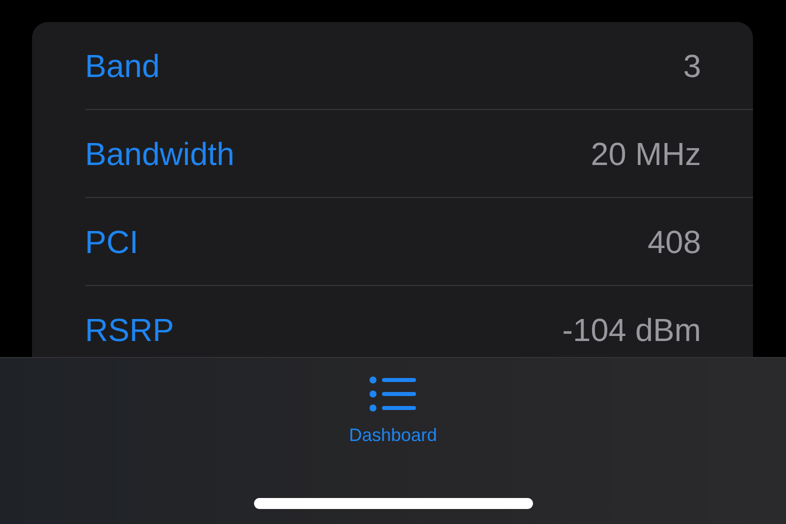 Image resolution: width=786 pixels, height=524 pixels. I want to click on row-label: Bandwidth, so click(159, 154).